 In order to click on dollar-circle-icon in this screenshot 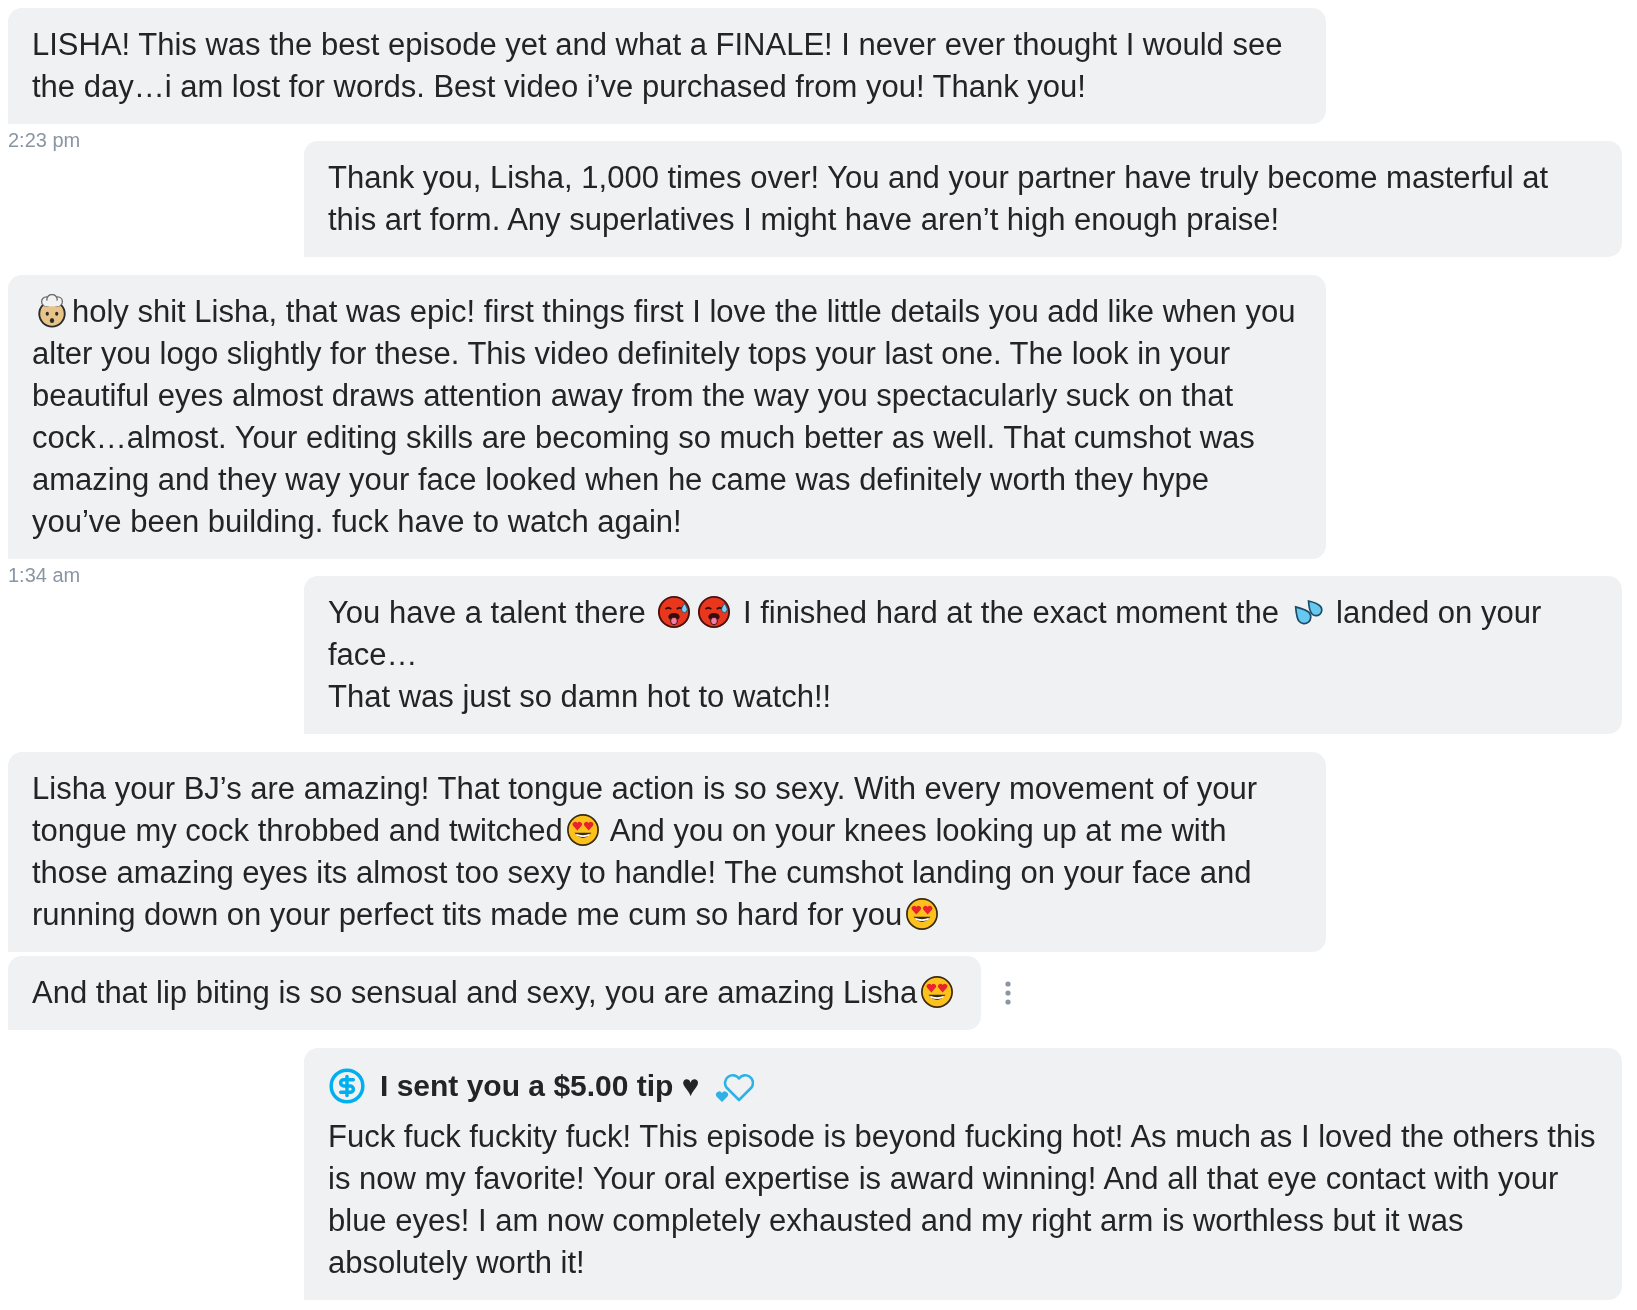, I will do `click(347, 1086)`.